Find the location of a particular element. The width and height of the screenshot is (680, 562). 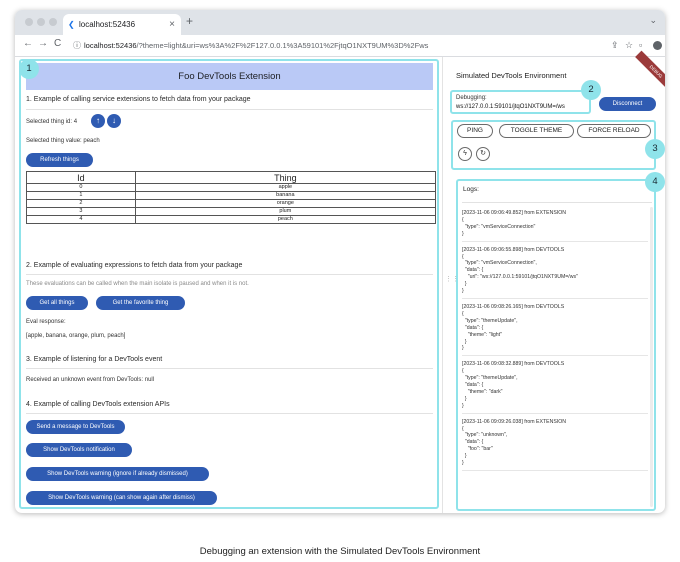

table-row: 0 apple is located at coordinates (231, 187).